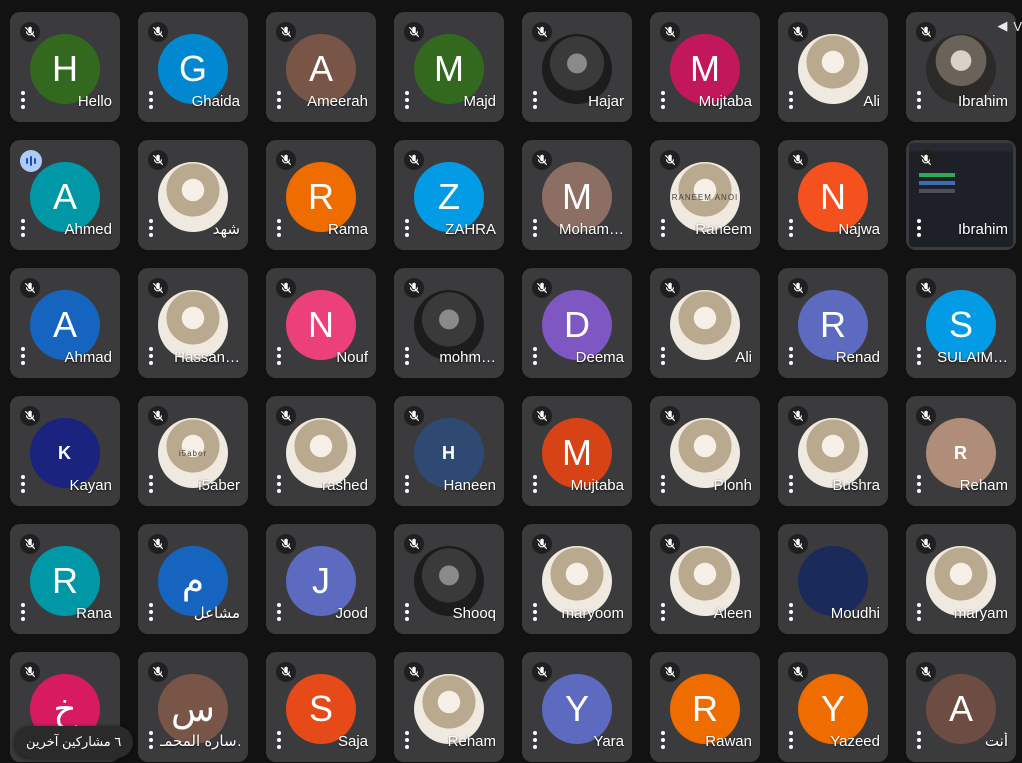 This screenshot has width=1022, height=763. Describe the element at coordinates (193, 67) in the screenshot. I see `participant-tile: G Ghaida` at that location.